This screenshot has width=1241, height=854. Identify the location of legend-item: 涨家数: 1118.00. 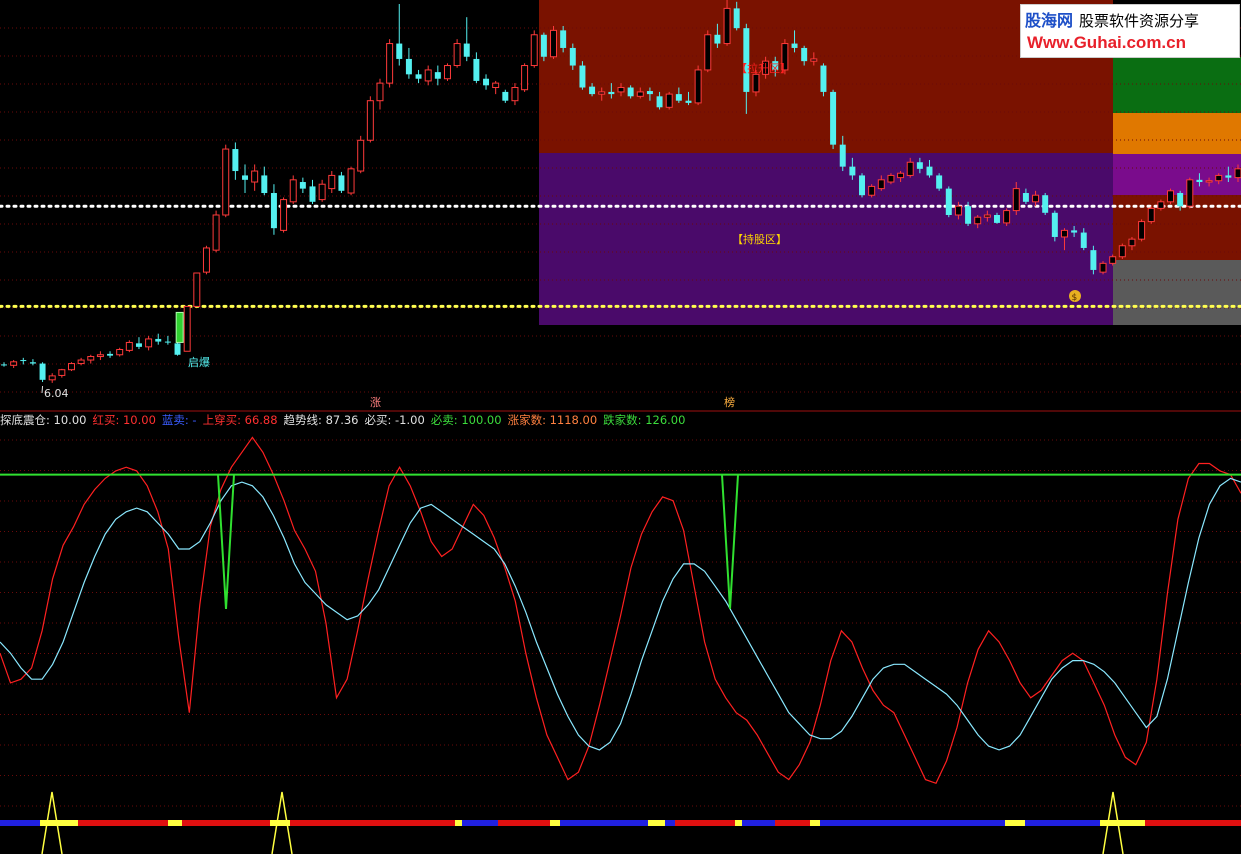
(552, 420).